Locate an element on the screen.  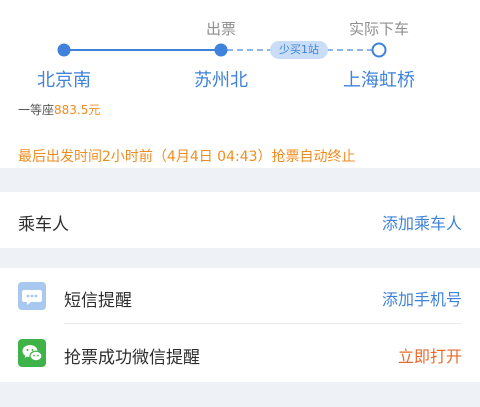
arrive-station: 上海虹桥 is located at coordinates (379, 79).